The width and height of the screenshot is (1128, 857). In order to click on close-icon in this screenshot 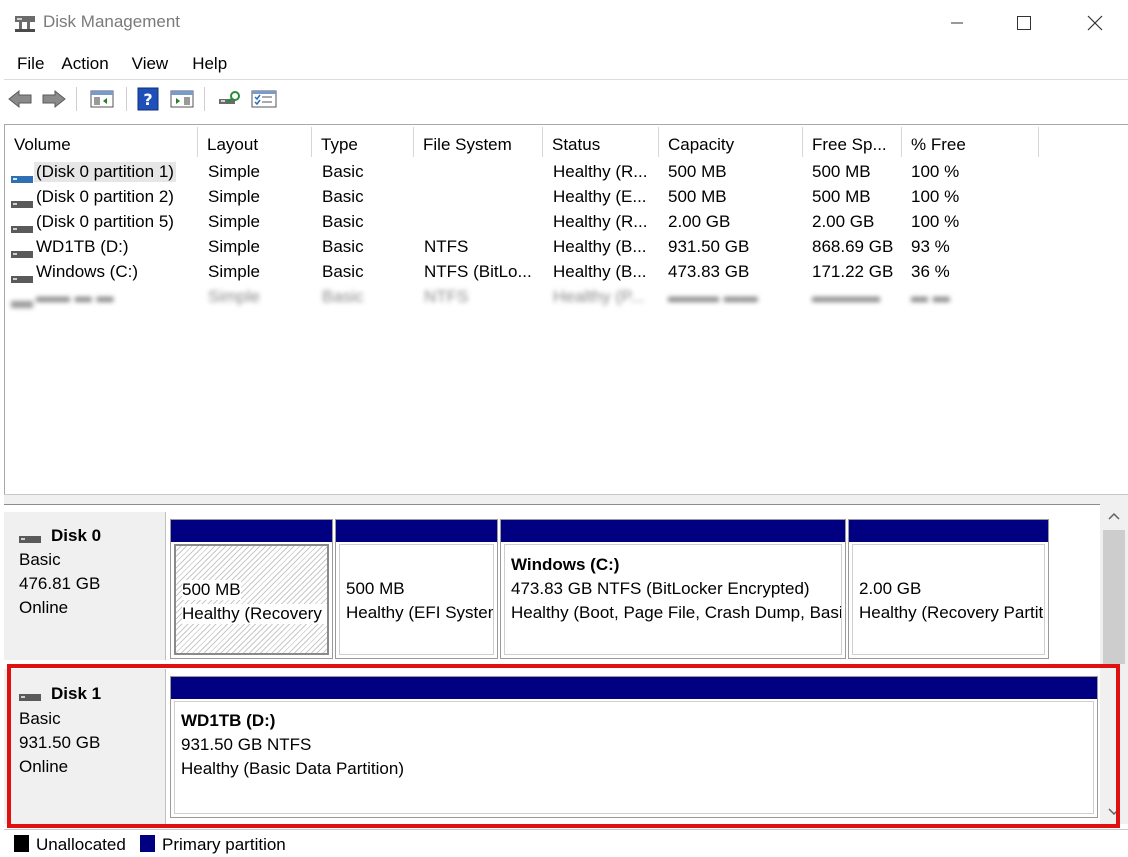, I will do `click(1095, 23)`.